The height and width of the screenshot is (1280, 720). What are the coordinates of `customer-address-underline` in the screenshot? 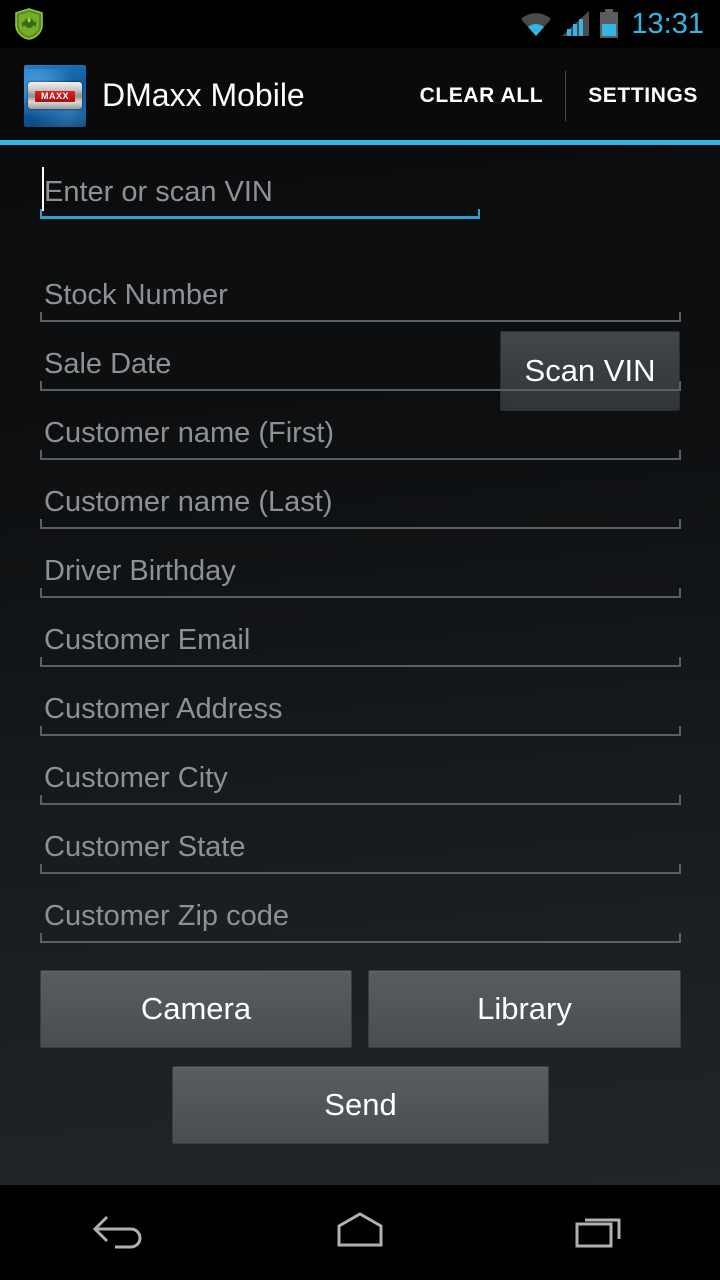 It's located at (360, 731).